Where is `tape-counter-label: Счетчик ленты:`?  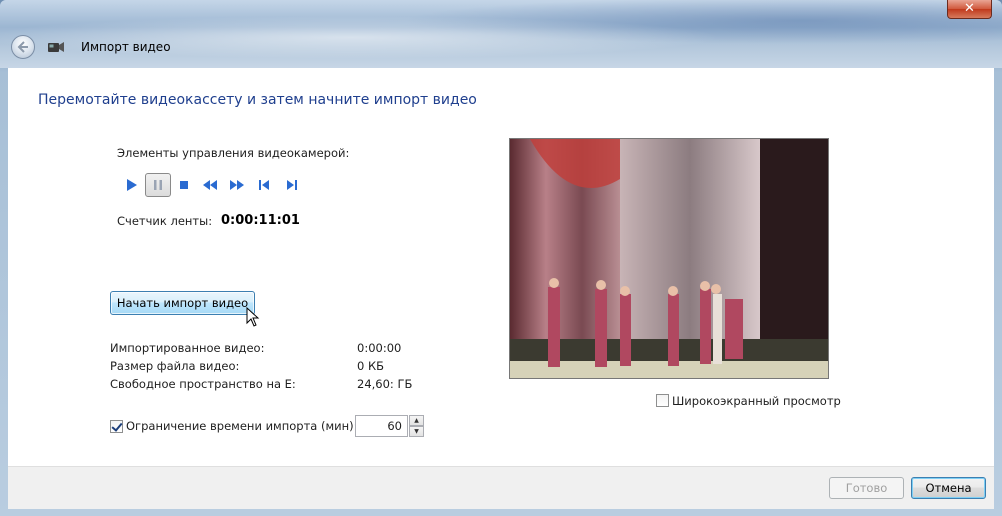
tape-counter-label: Счетчик ленты: is located at coordinates (165, 221).